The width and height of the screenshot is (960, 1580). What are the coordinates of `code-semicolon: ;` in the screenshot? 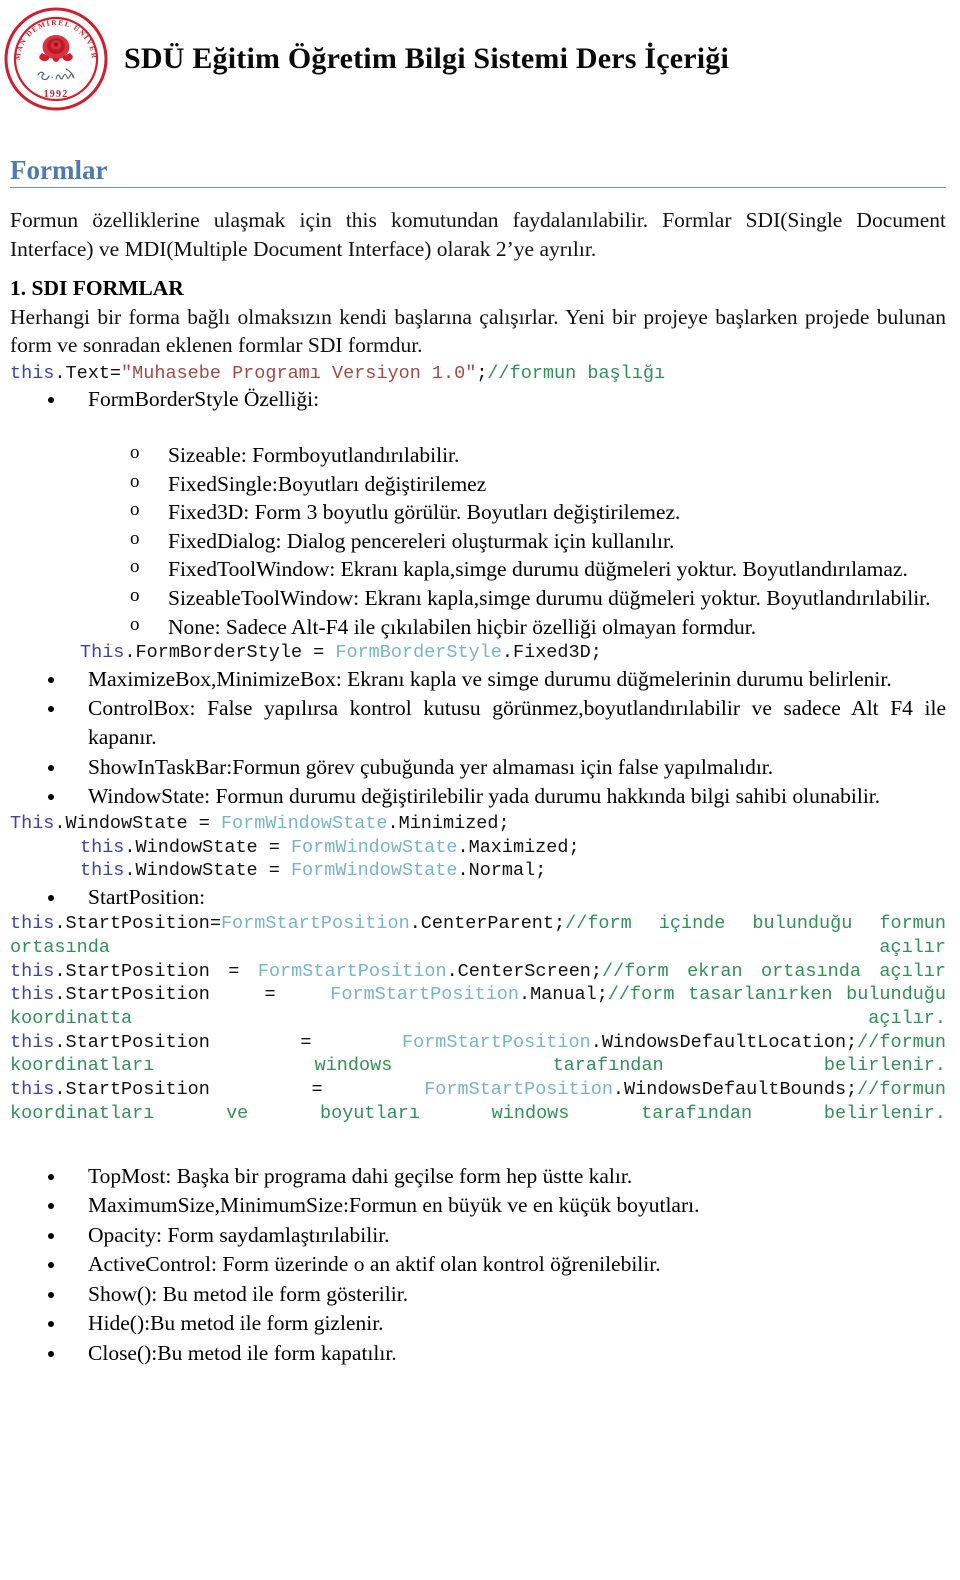 It's located at (482, 373).